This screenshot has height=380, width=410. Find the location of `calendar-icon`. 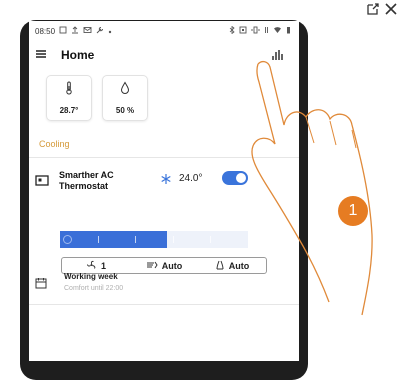

calendar-icon is located at coordinates (41, 285).